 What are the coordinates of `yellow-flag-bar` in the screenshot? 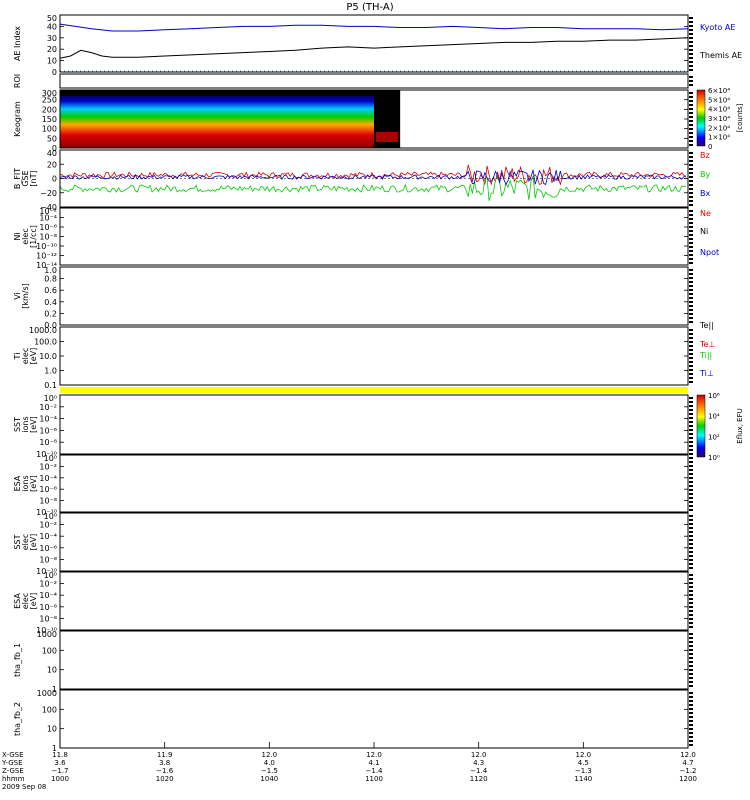 It's located at (374, 390).